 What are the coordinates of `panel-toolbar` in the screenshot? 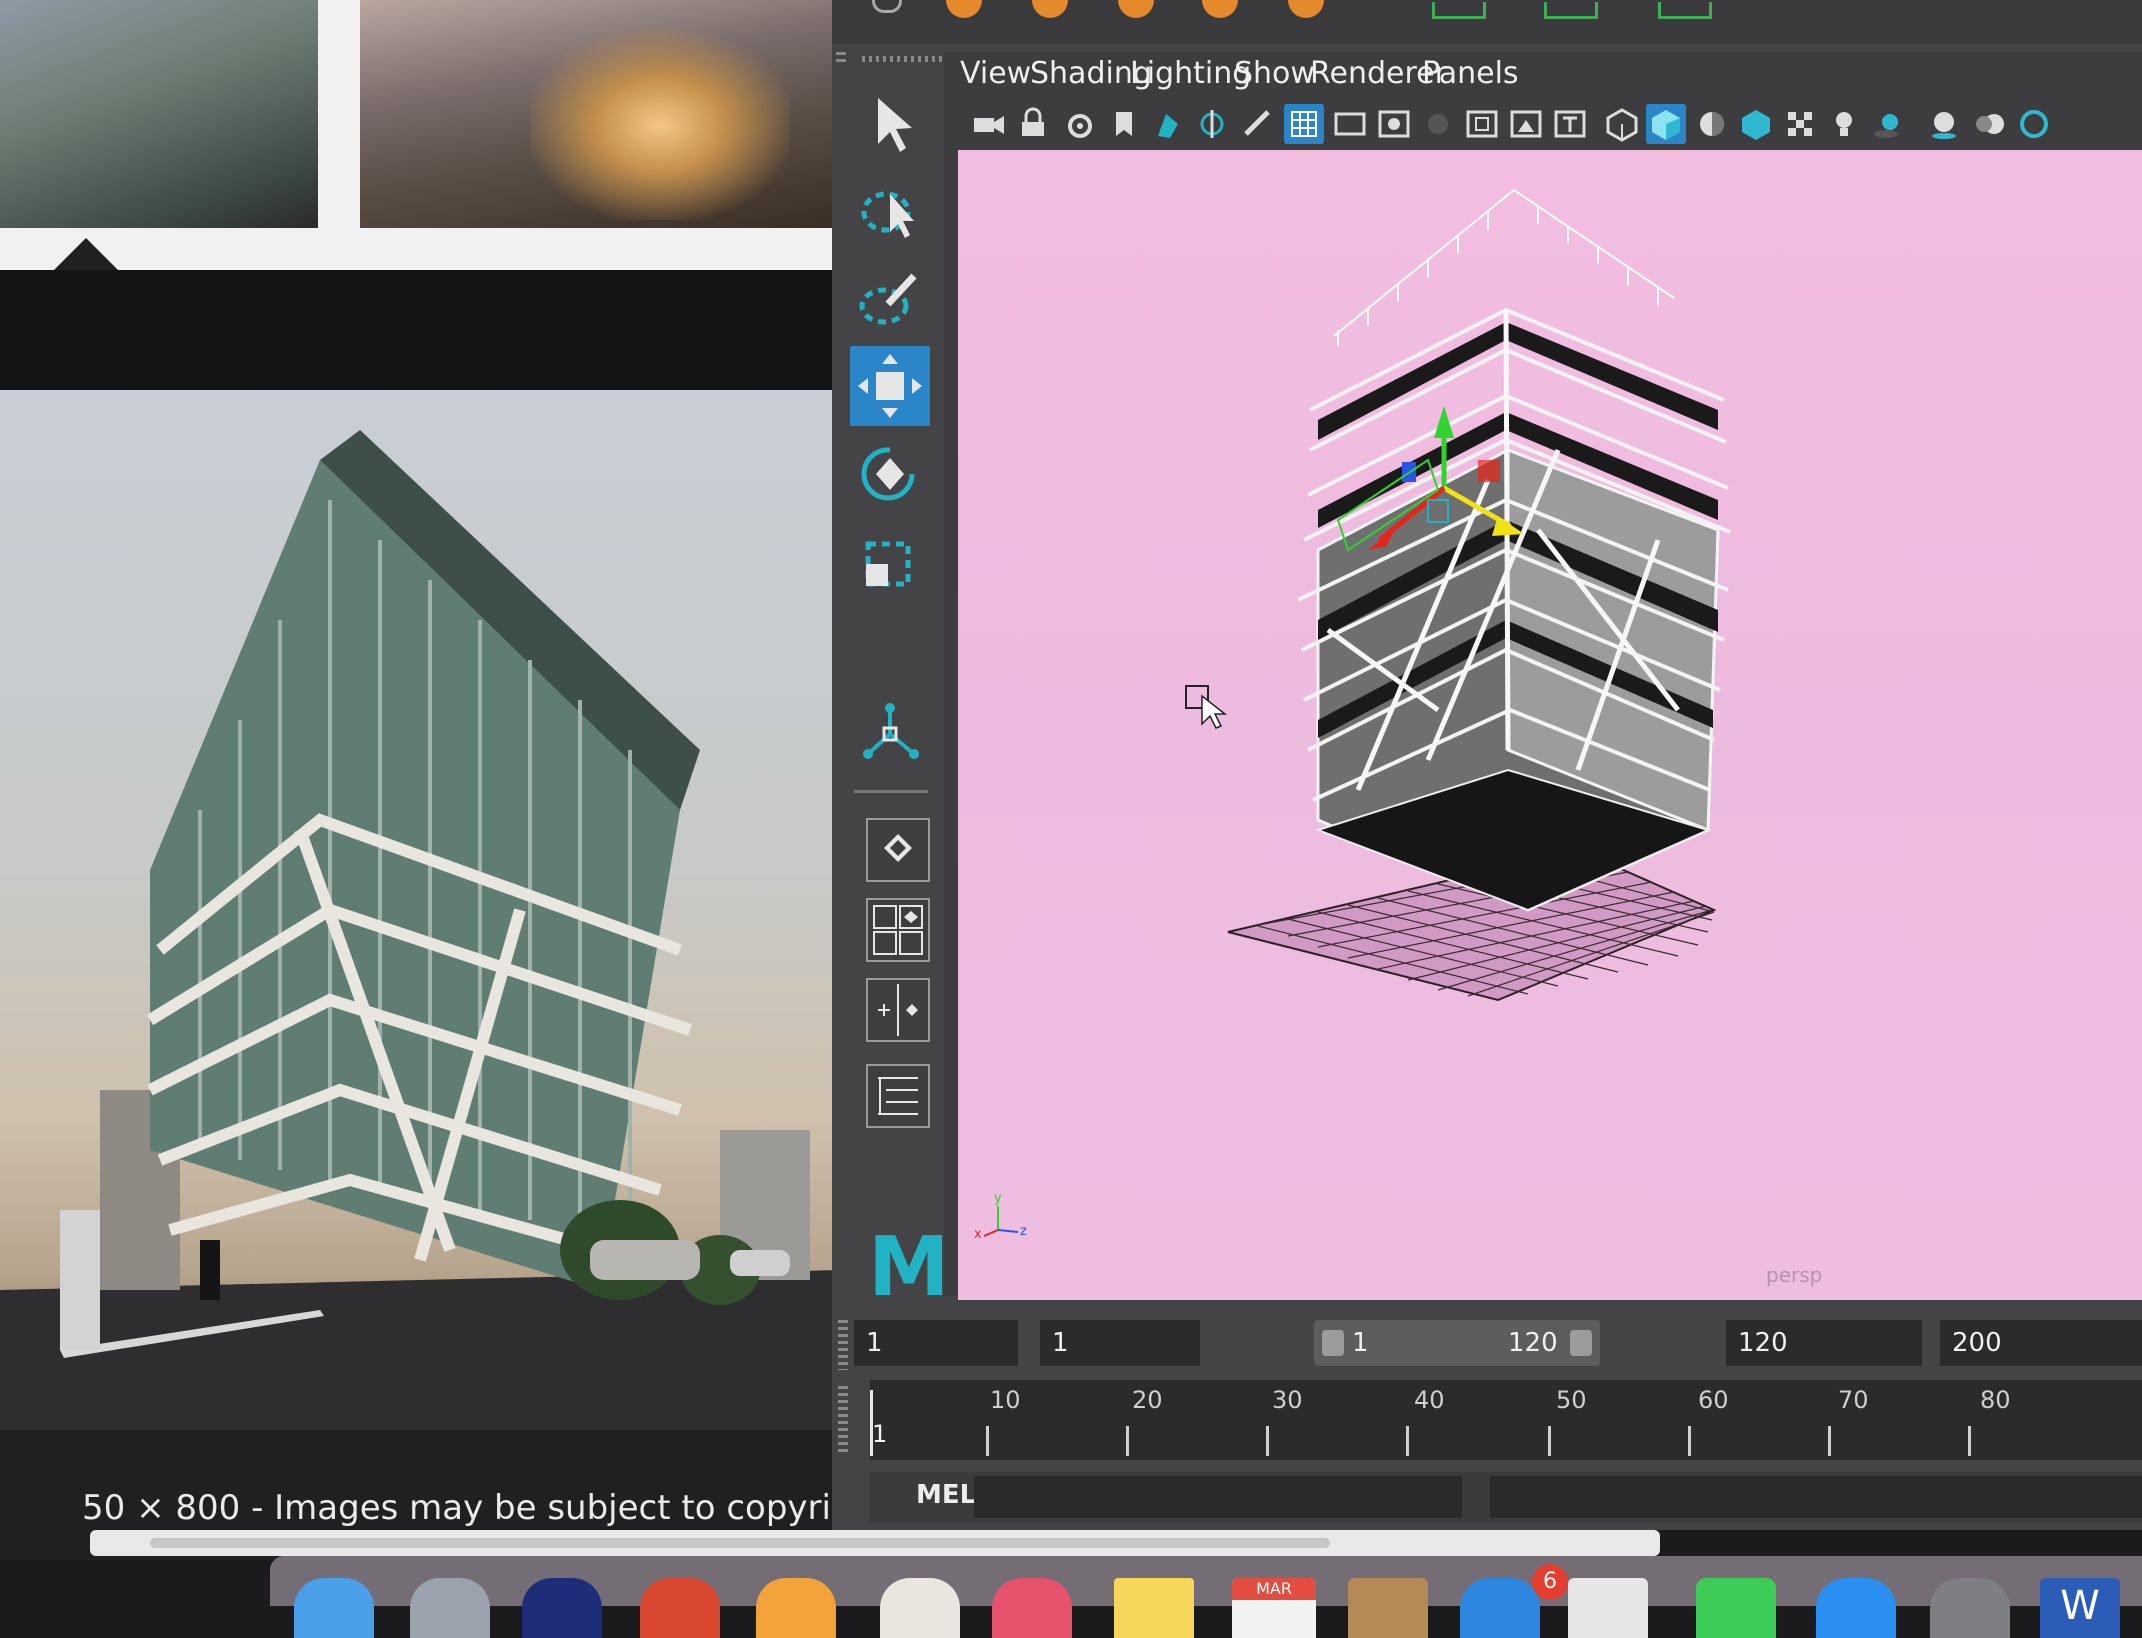 It's located at (1543, 124).